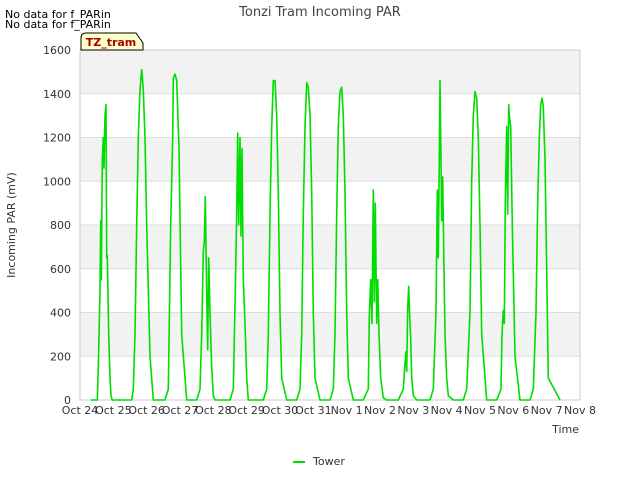 Image resolution: width=640 pixels, height=480 pixels. Describe the element at coordinates (319, 12) in the screenshot. I see `chart-title: Tonzi Tram Incoming PAR` at that location.